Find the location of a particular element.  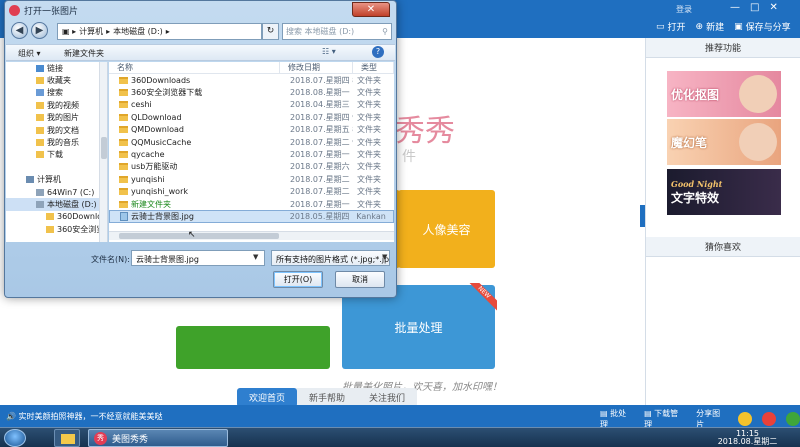

promo-photo is located at coordinates (758, 142).